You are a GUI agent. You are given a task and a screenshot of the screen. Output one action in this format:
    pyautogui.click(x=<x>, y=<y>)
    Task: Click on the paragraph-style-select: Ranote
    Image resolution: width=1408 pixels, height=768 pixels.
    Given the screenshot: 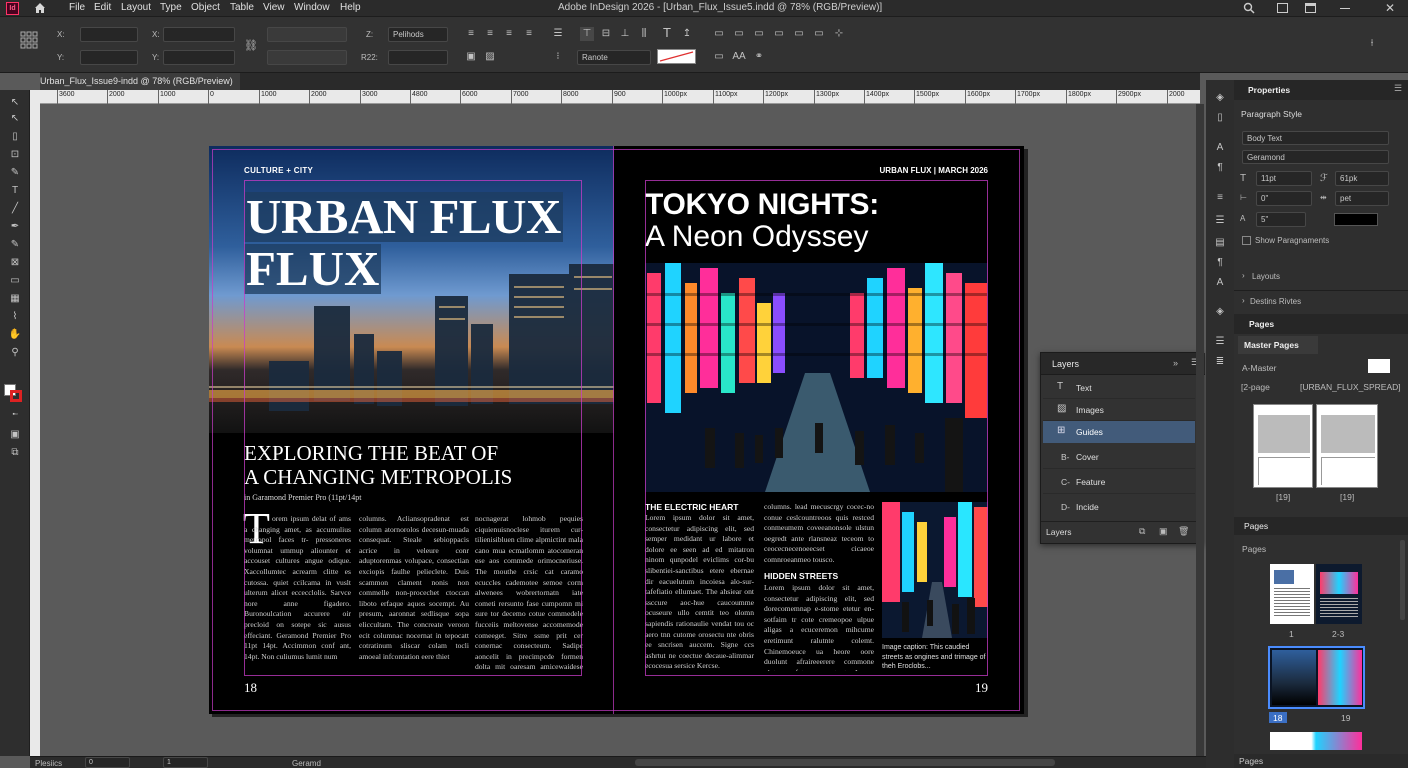 What is the action you would take?
    pyautogui.click(x=614, y=57)
    